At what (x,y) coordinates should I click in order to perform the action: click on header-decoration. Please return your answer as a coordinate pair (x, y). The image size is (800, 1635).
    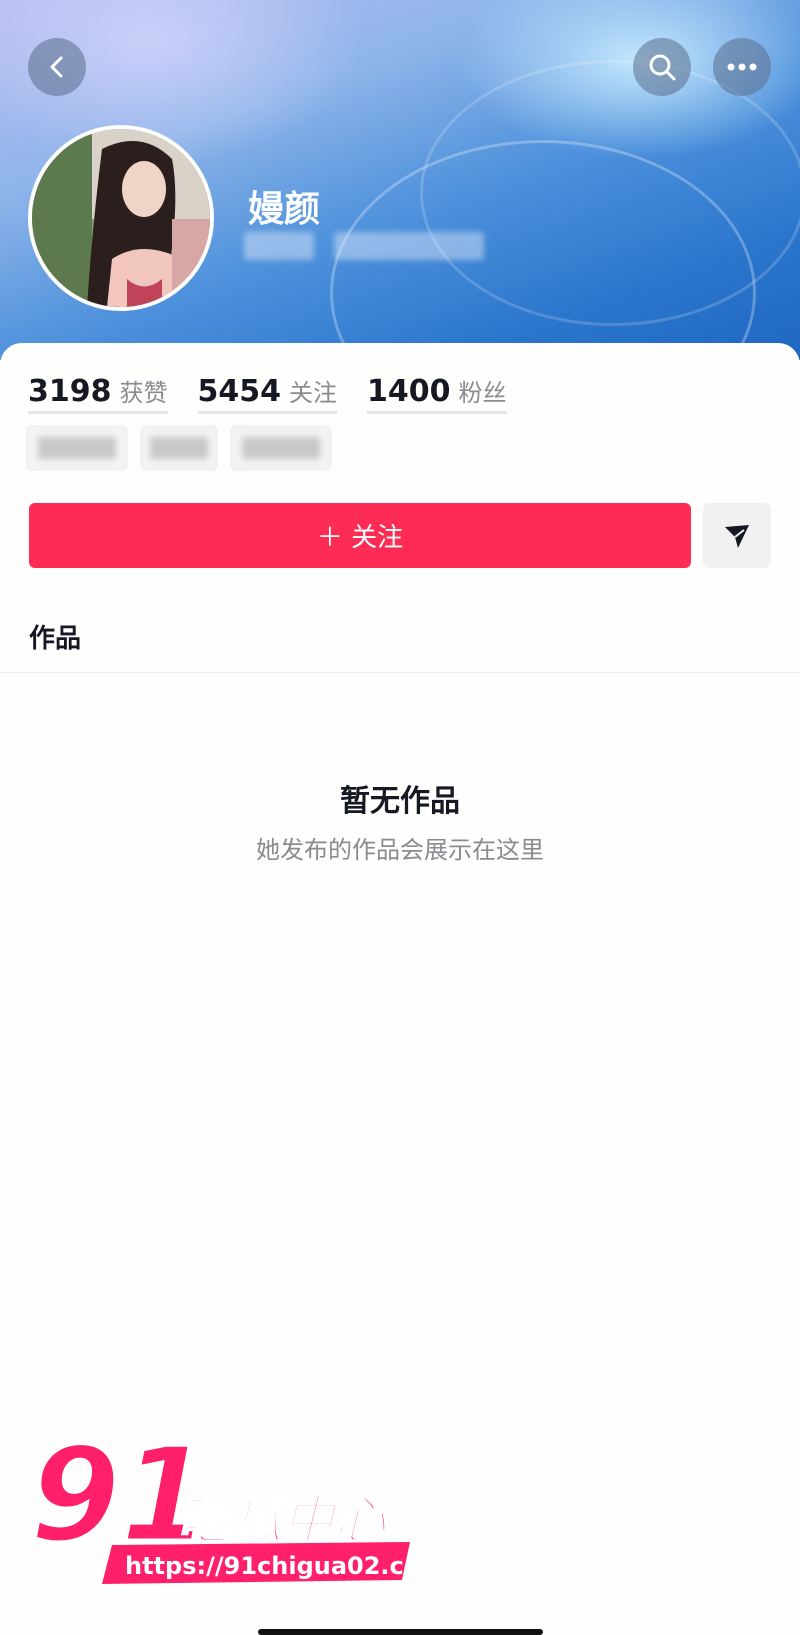
    Looking at the image, I should click on (610, 193).